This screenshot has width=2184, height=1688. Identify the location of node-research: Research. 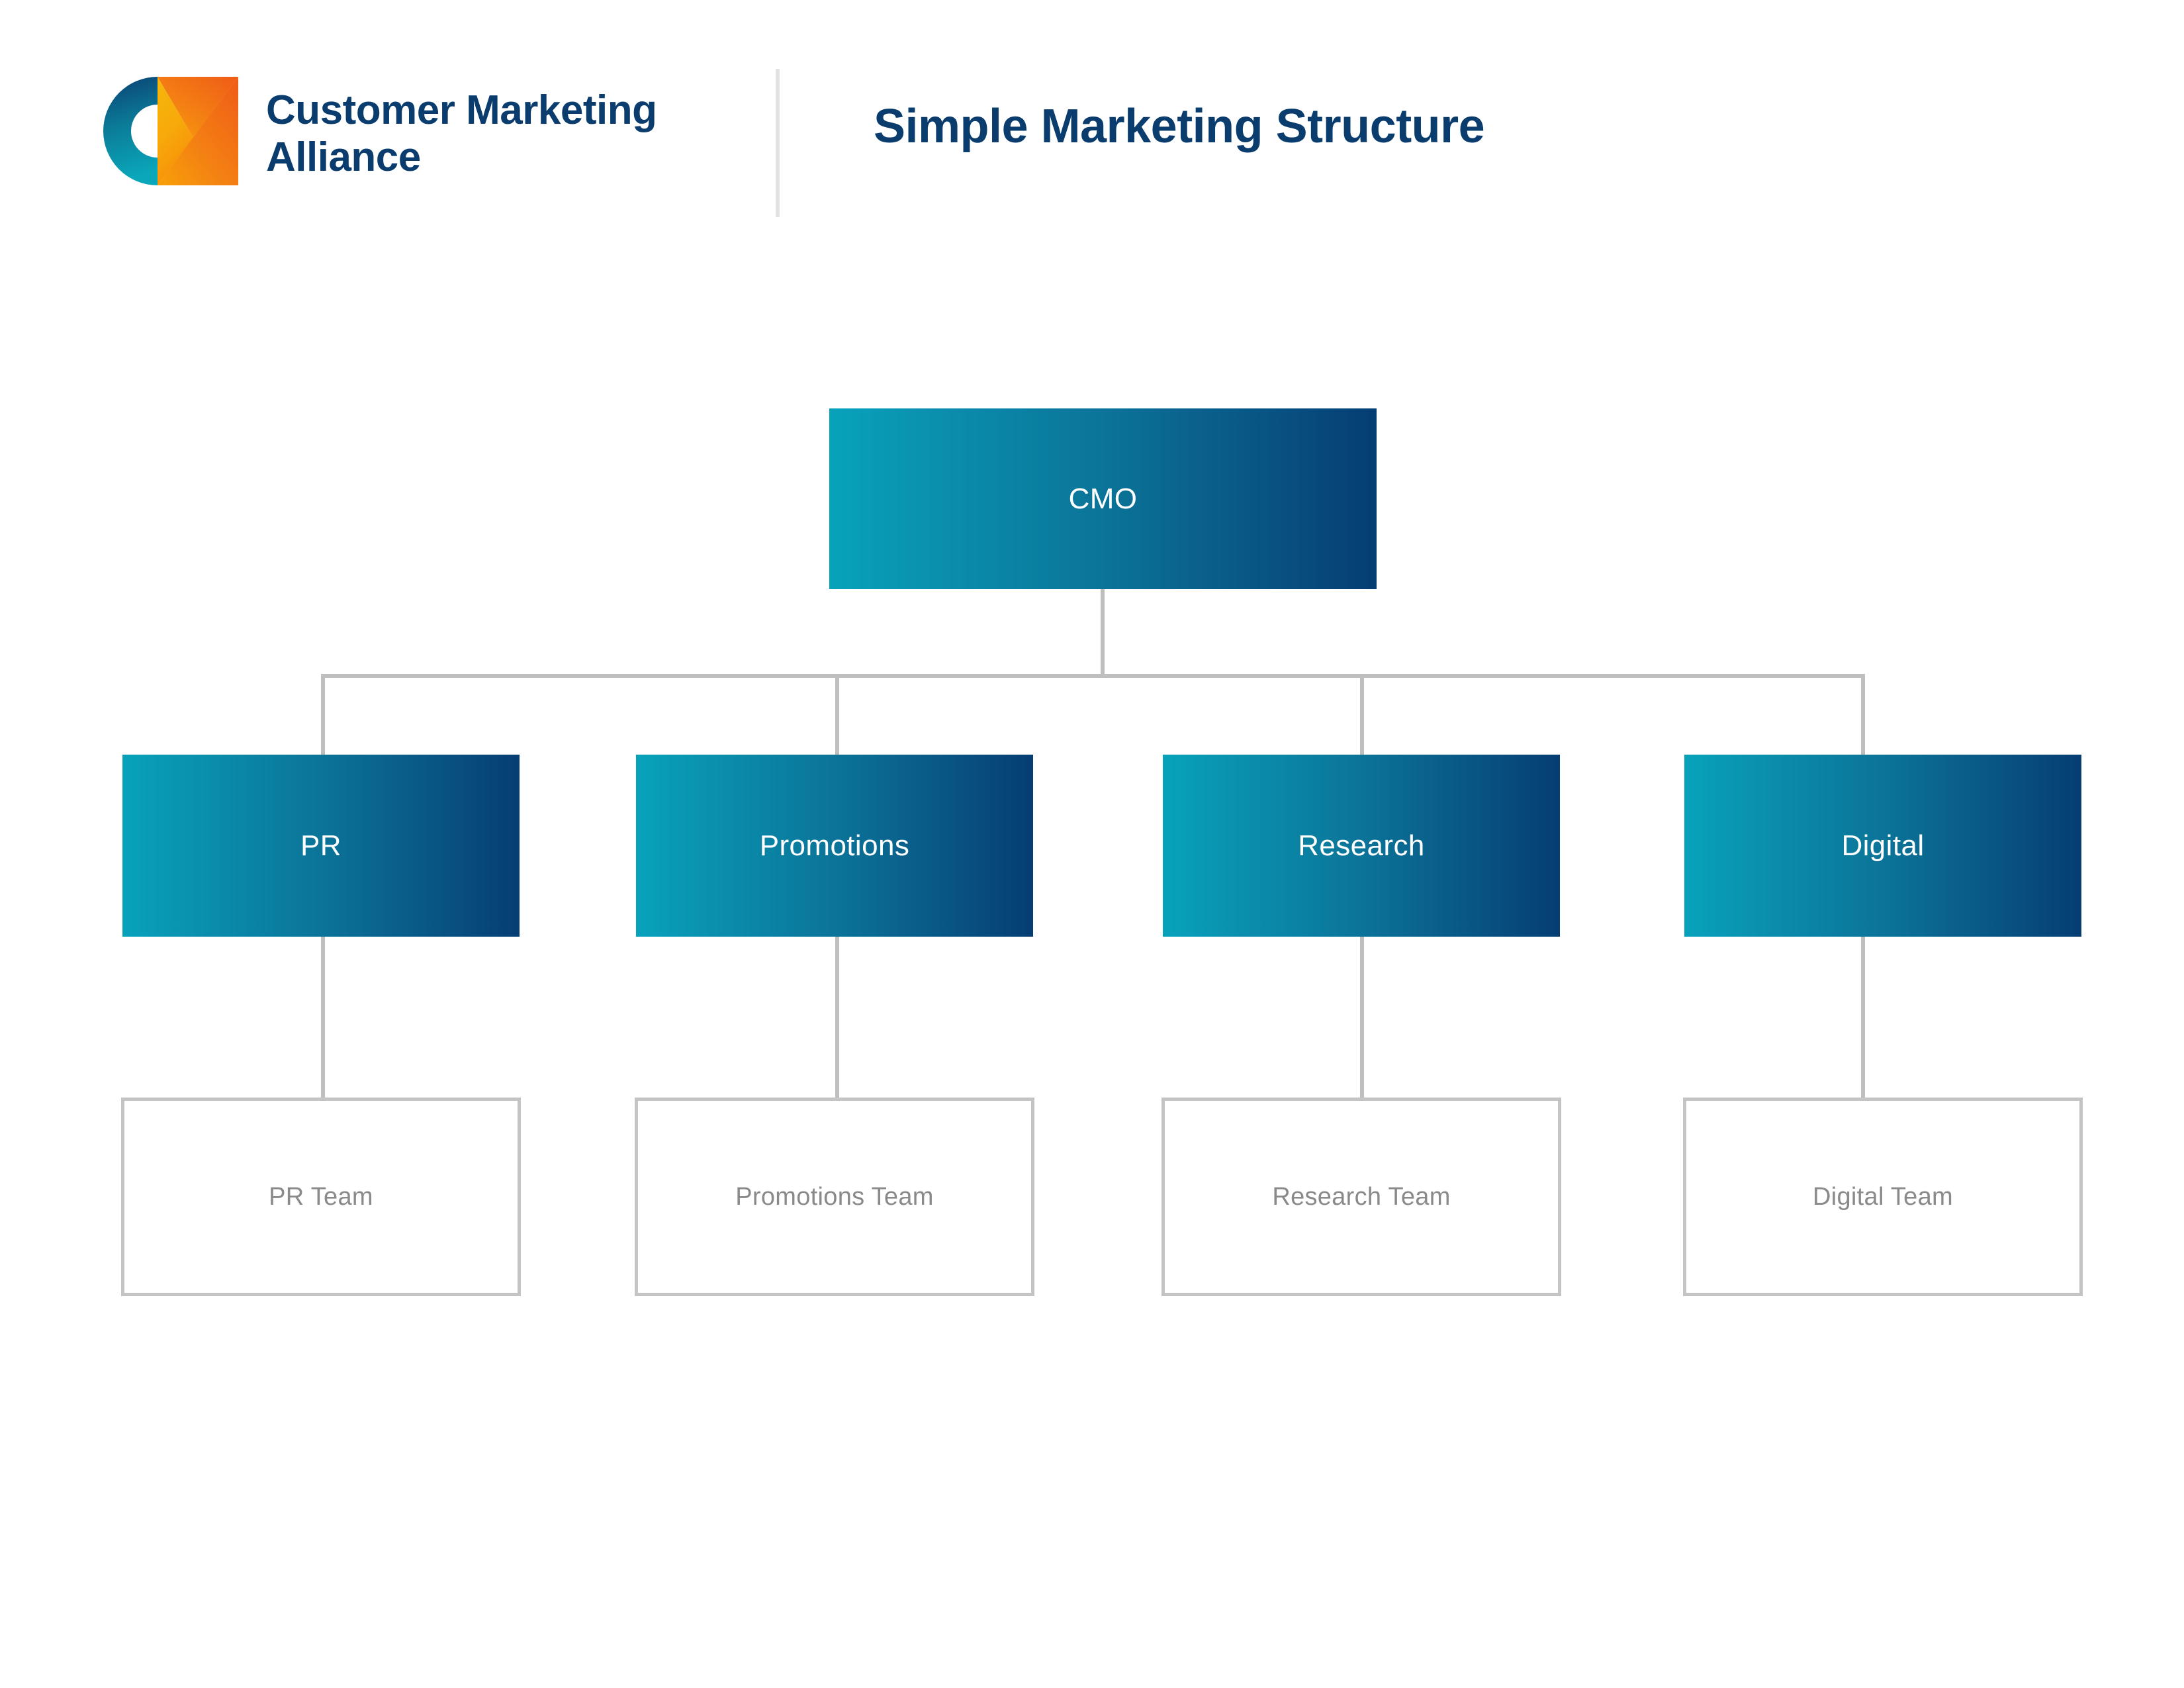
(1362, 846).